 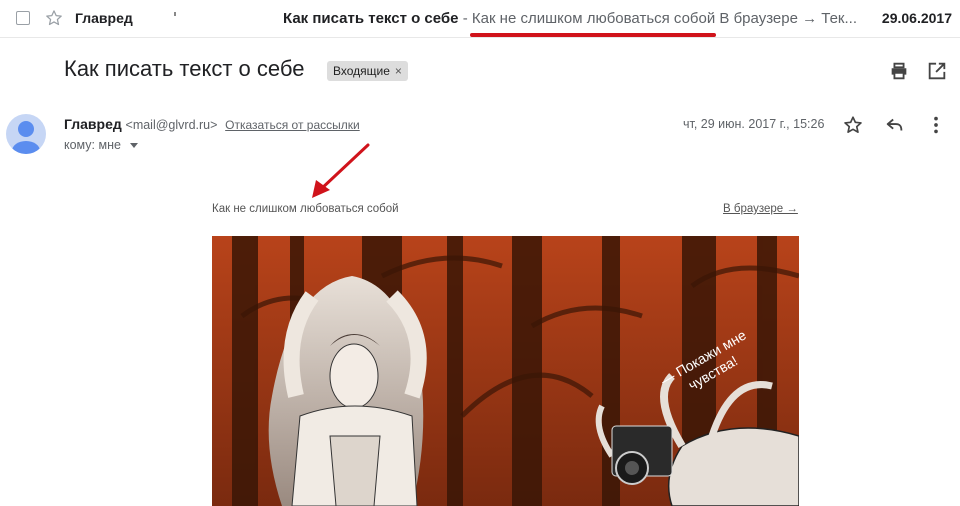 I want to click on annotation-underline, so click(x=593, y=35).